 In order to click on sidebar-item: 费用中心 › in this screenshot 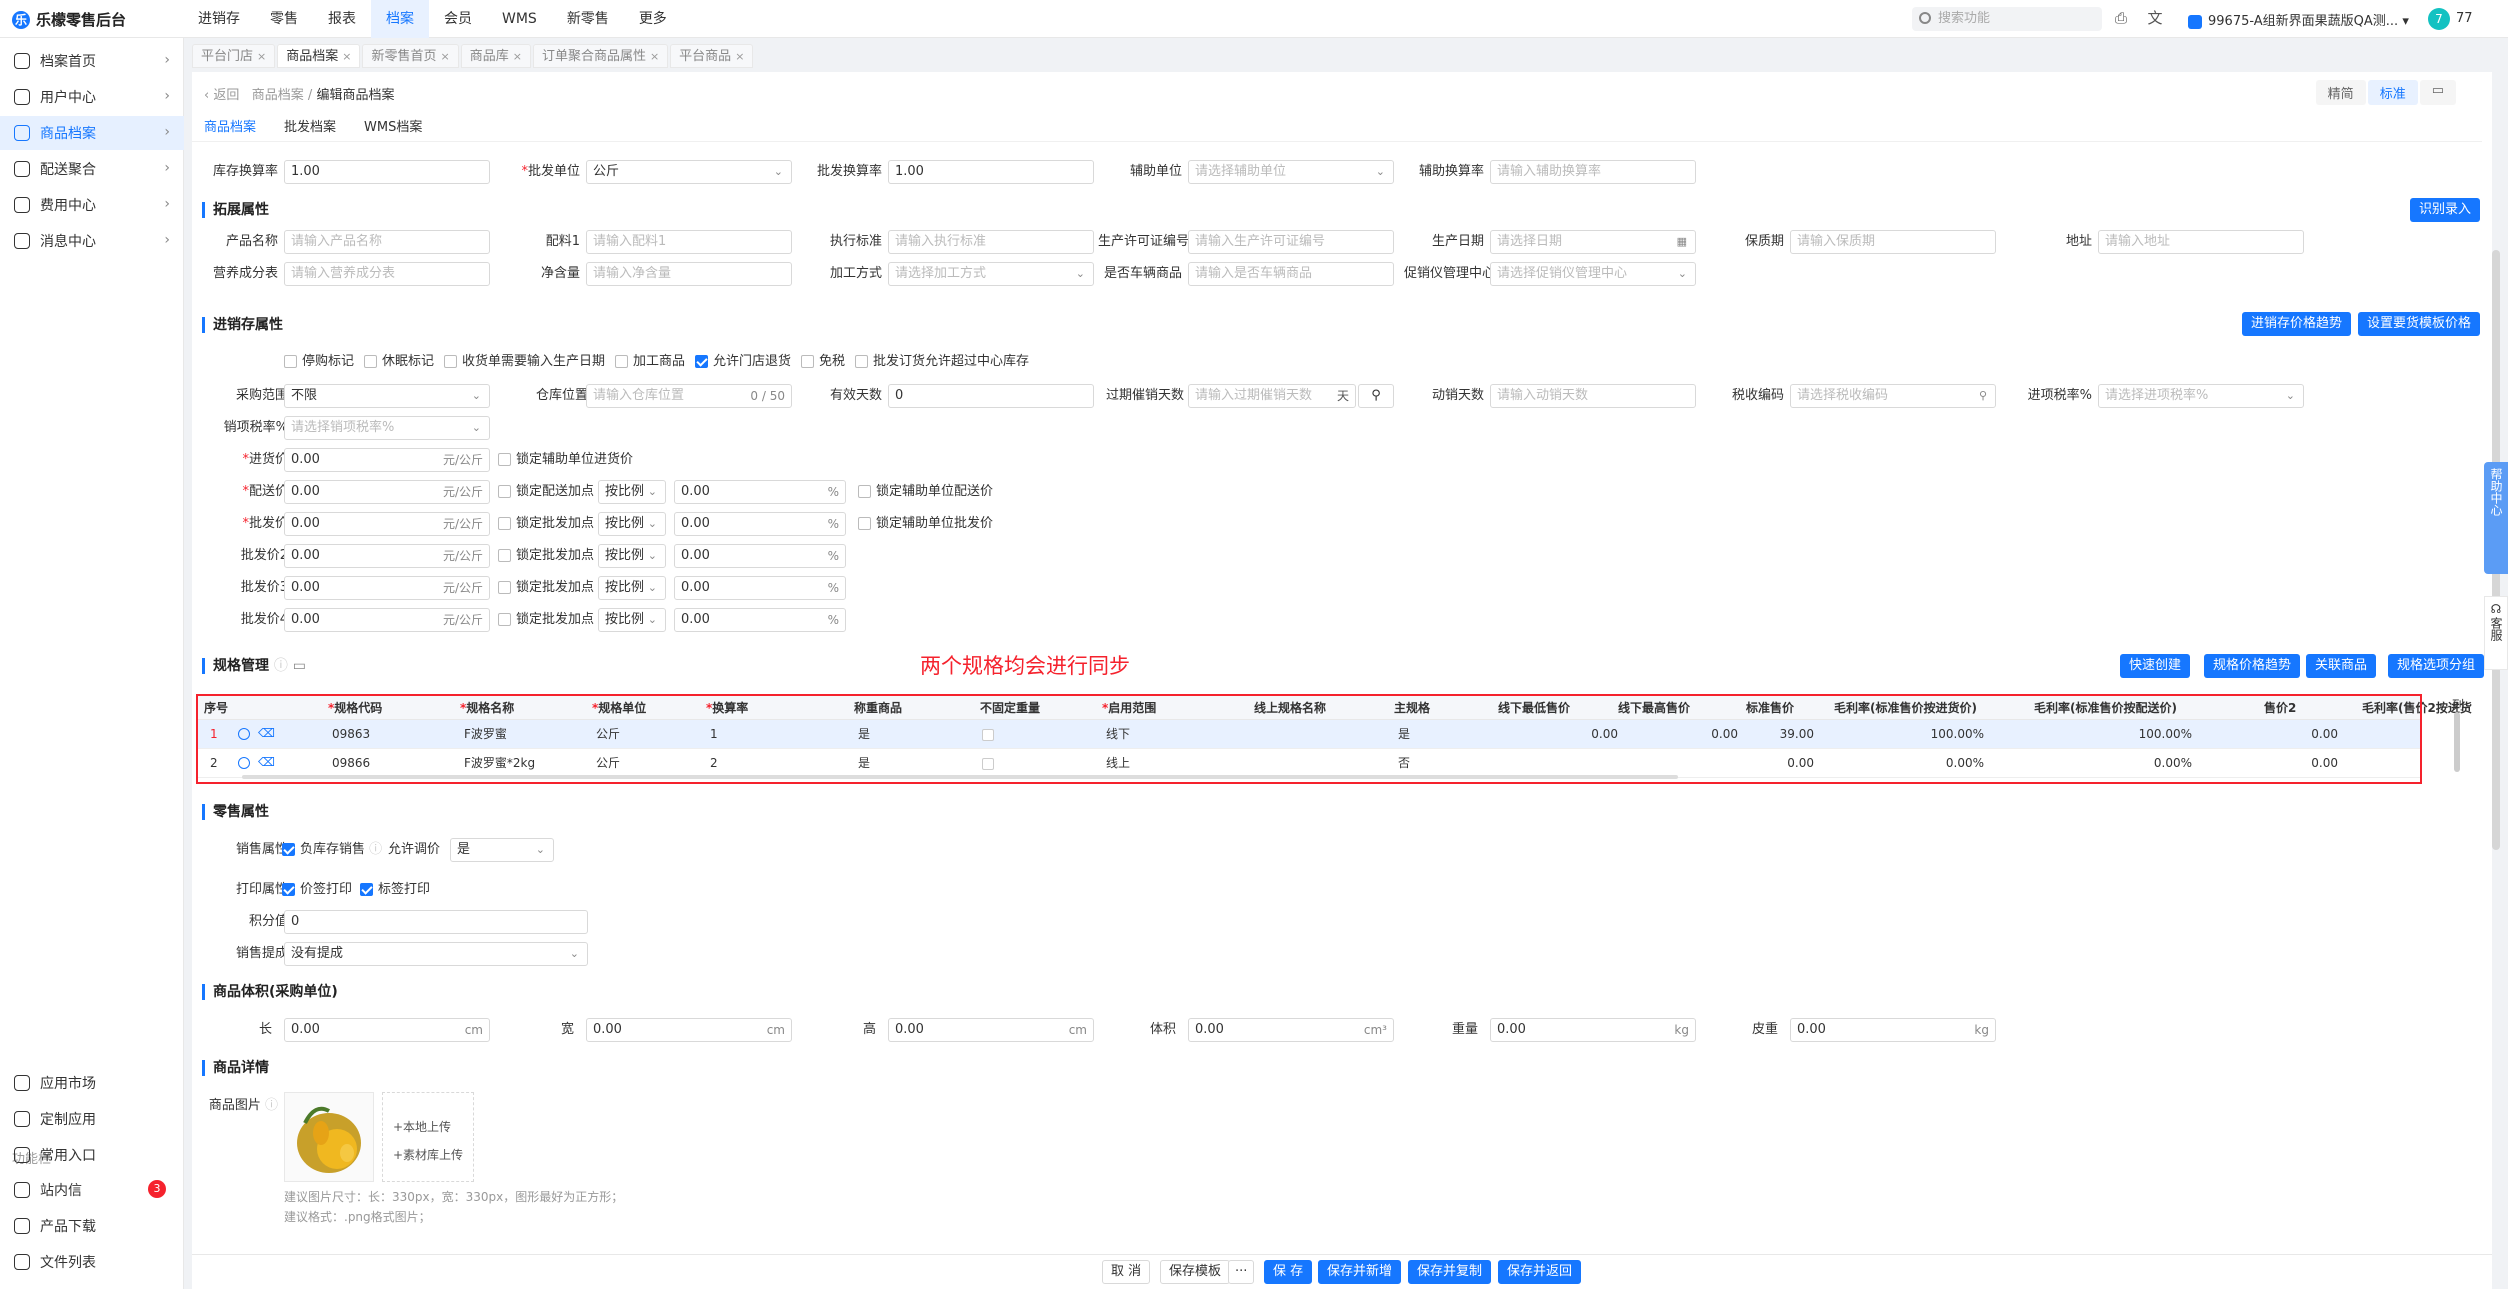, I will do `click(92, 205)`.